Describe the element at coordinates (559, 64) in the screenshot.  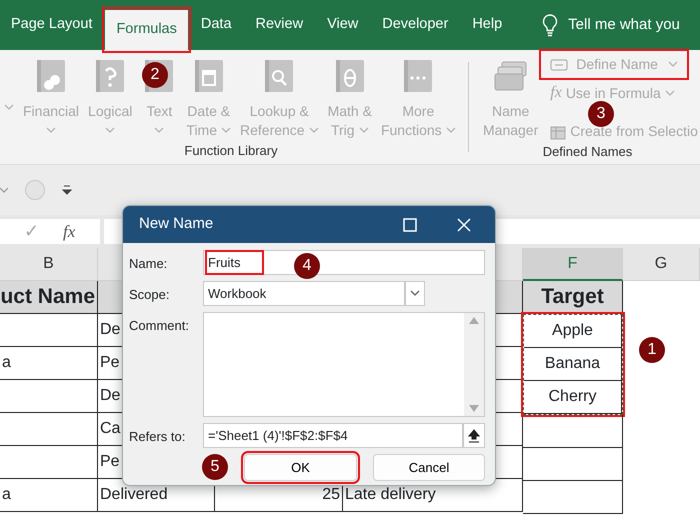
I see `tag-icon` at that location.